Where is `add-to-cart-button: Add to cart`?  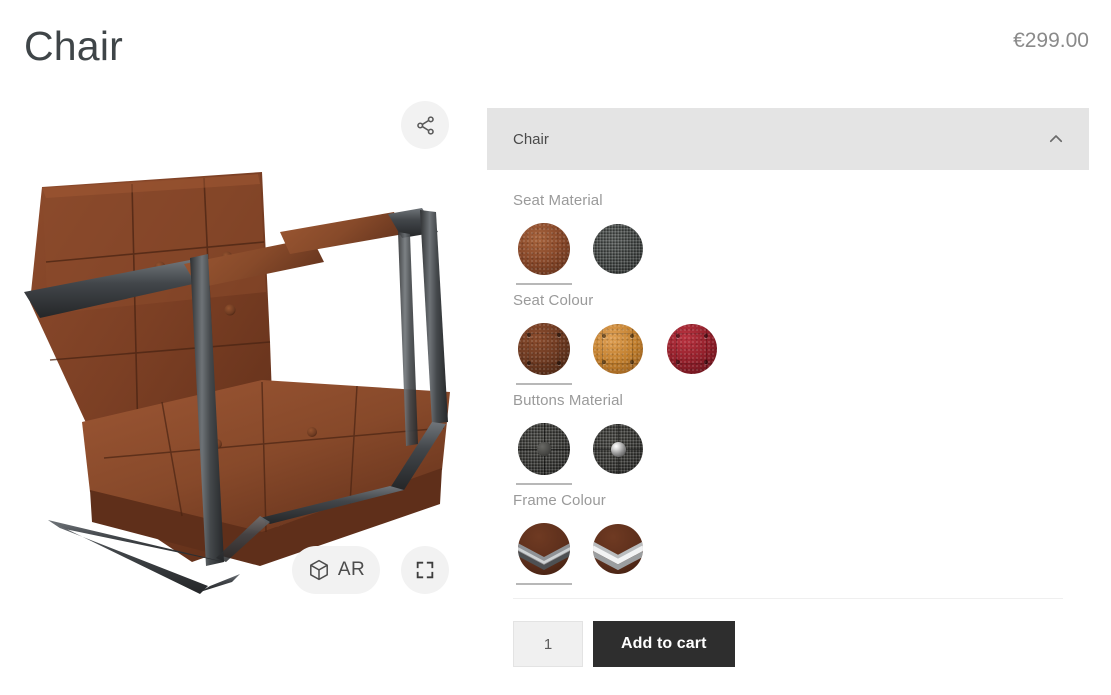 add-to-cart-button: Add to cart is located at coordinates (664, 644).